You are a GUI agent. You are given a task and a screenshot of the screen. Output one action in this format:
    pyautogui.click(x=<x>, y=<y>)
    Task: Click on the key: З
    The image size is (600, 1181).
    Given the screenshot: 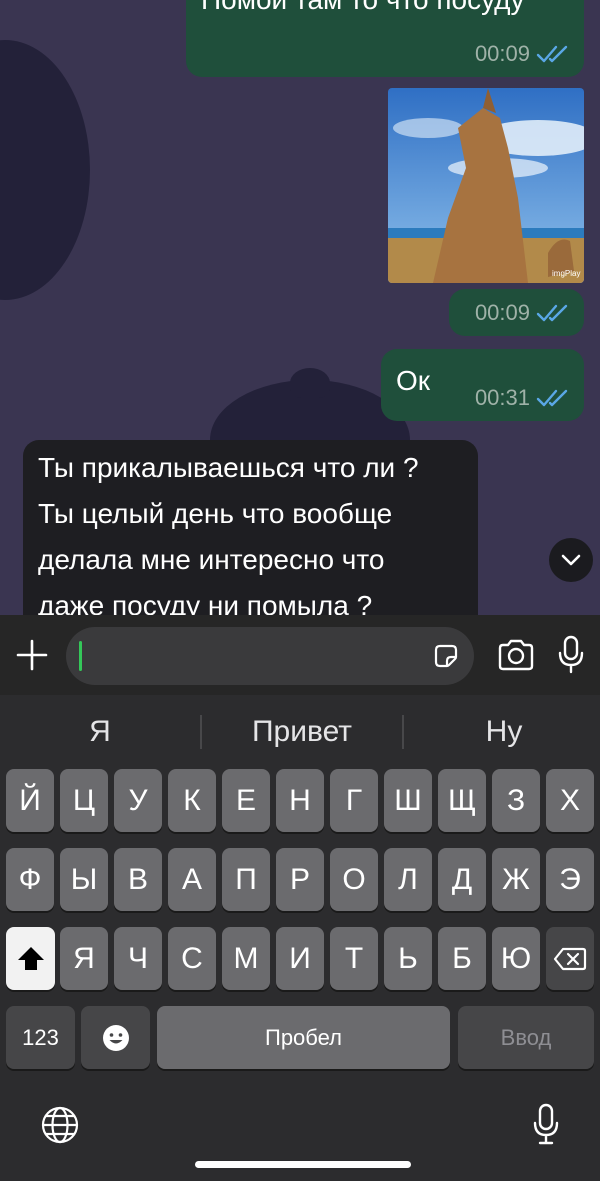 What is the action you would take?
    pyautogui.click(x=516, y=800)
    